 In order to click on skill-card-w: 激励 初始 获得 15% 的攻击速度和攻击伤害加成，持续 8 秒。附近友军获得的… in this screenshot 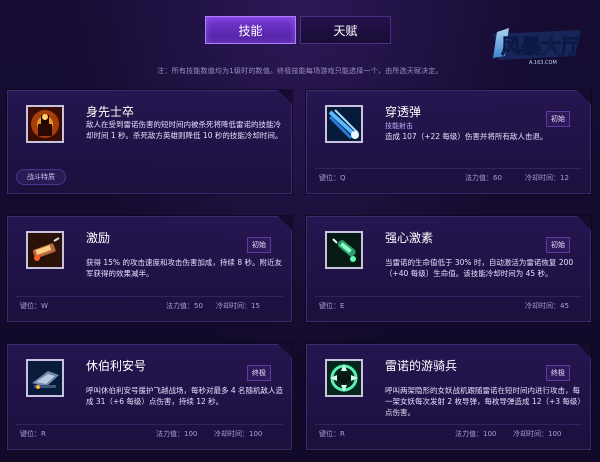, I will do `click(149, 269)`.